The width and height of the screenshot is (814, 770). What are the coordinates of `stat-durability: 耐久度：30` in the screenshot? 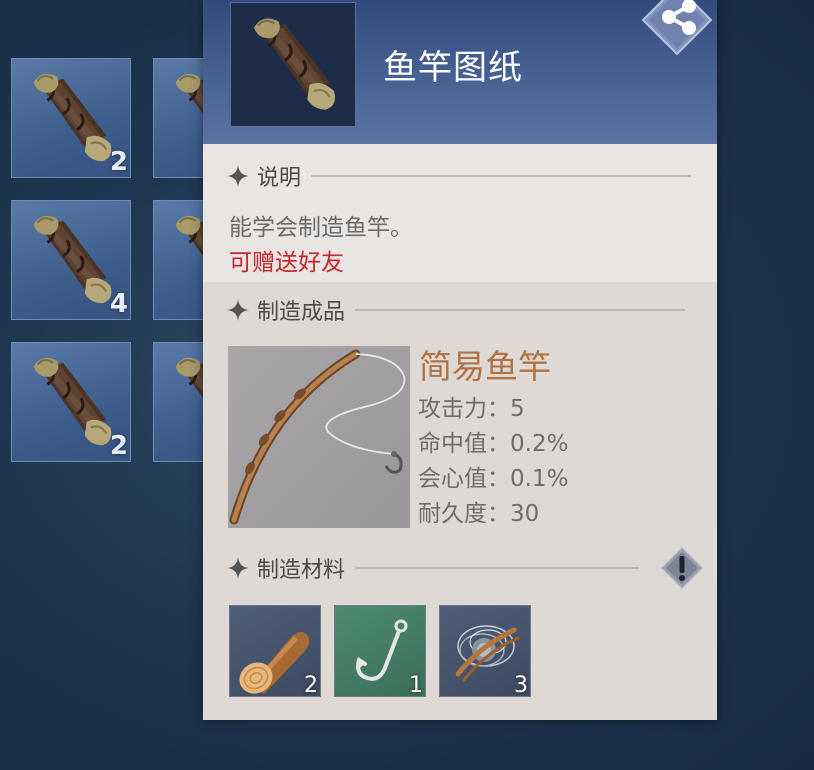 It's located at (479, 514).